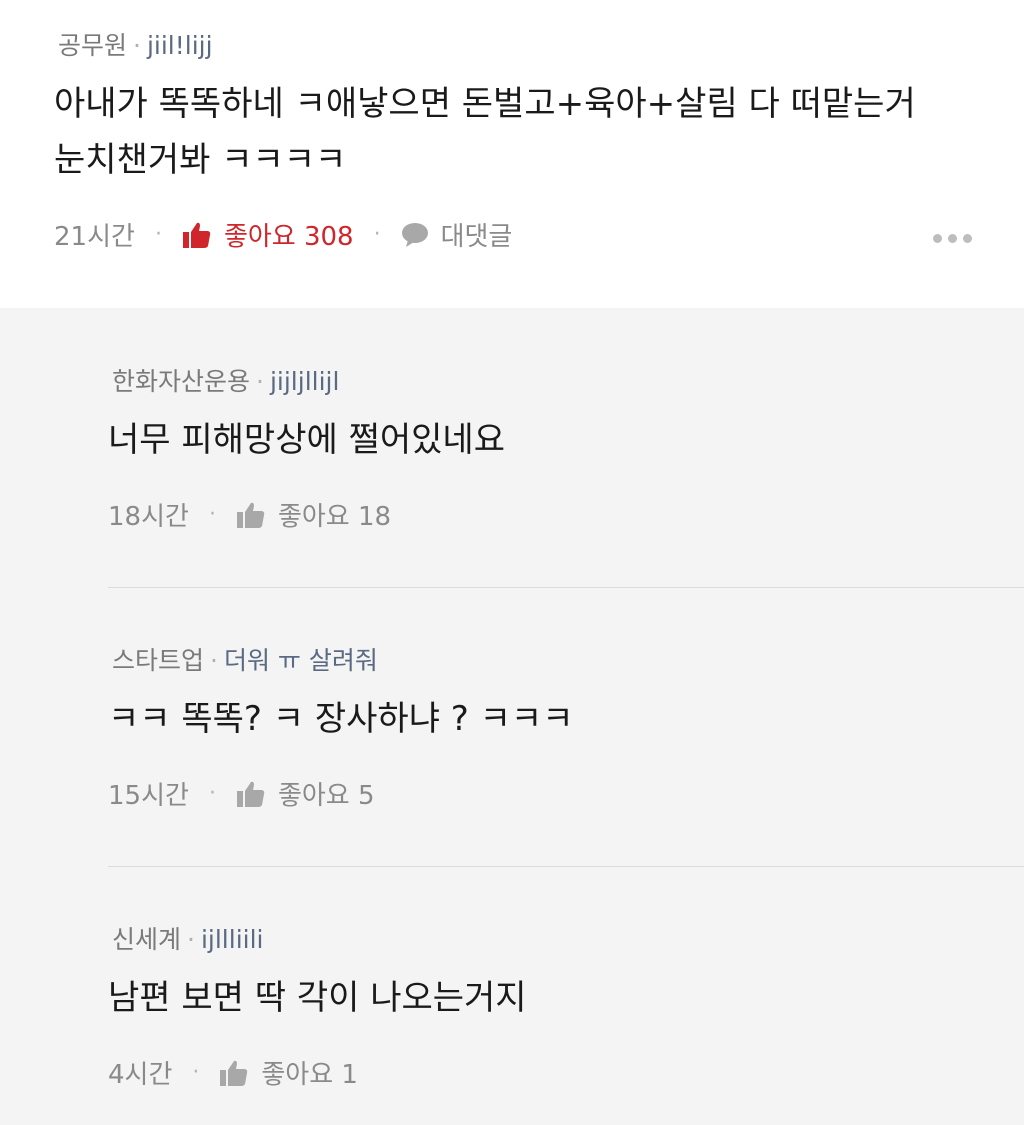 This screenshot has height=1125, width=1024. Describe the element at coordinates (288, 237) in the screenshot. I see `like-count: 좋아요 308` at that location.